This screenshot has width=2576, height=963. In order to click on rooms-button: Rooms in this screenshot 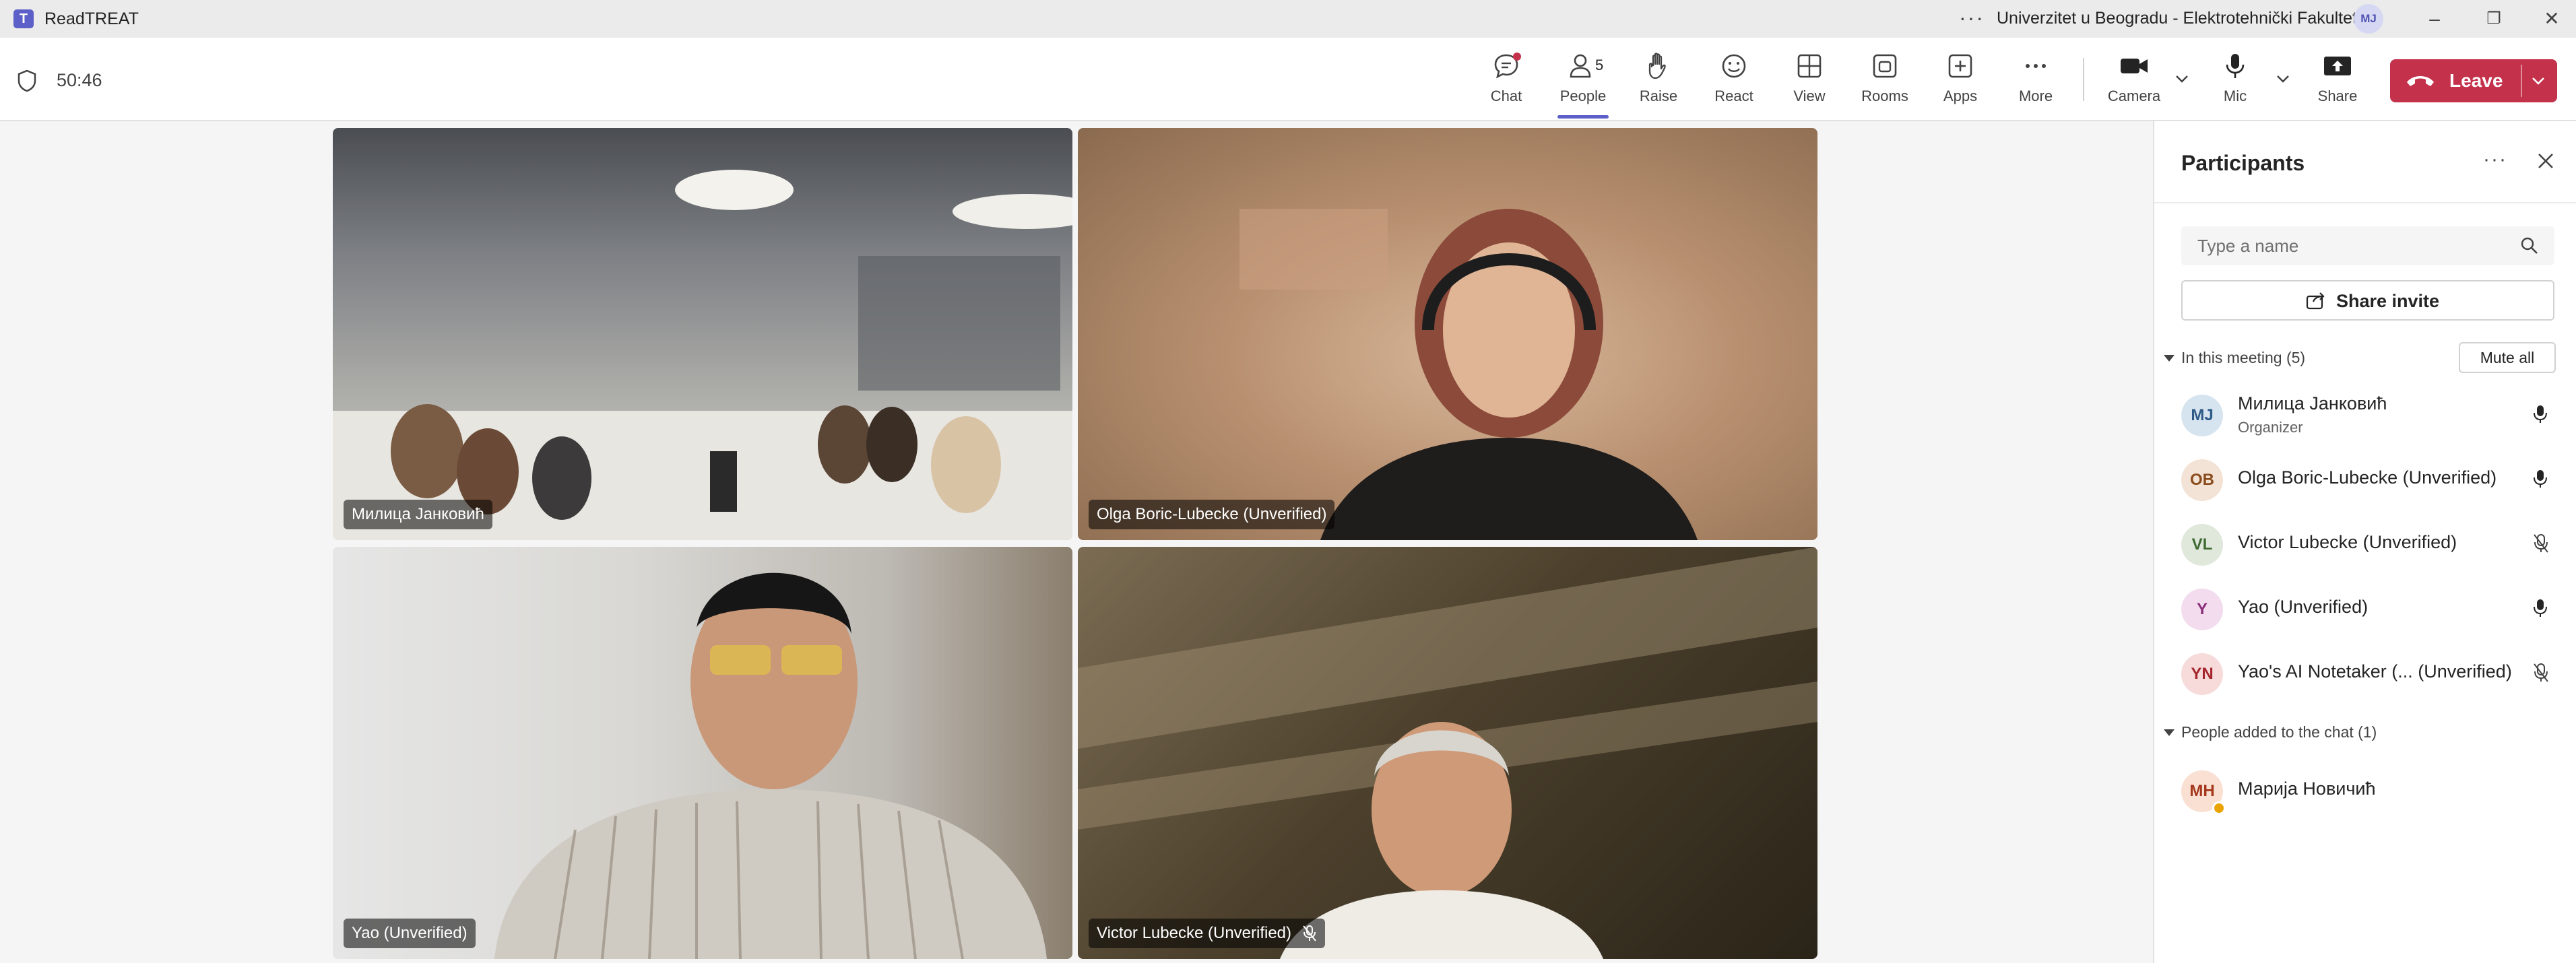, I will do `click(1885, 83)`.